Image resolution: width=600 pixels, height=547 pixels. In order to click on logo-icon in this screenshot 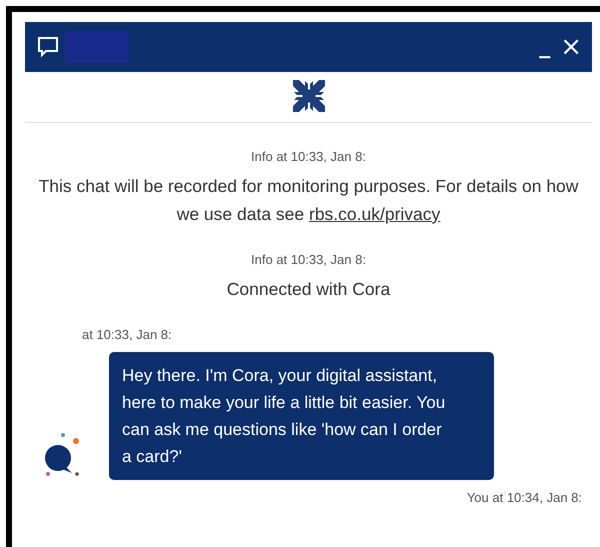, I will do `click(308, 96)`.